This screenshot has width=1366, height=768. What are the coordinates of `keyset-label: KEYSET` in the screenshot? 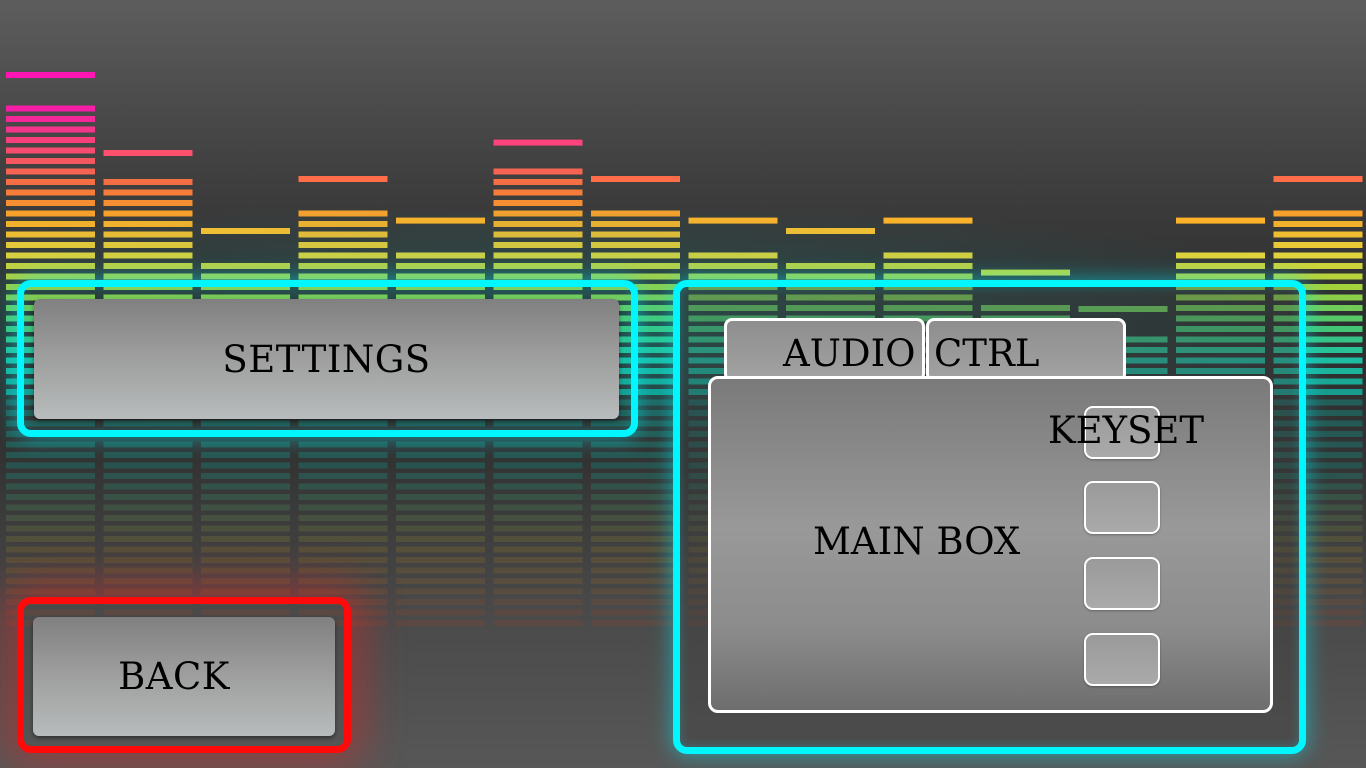 It's located at (1126, 430).